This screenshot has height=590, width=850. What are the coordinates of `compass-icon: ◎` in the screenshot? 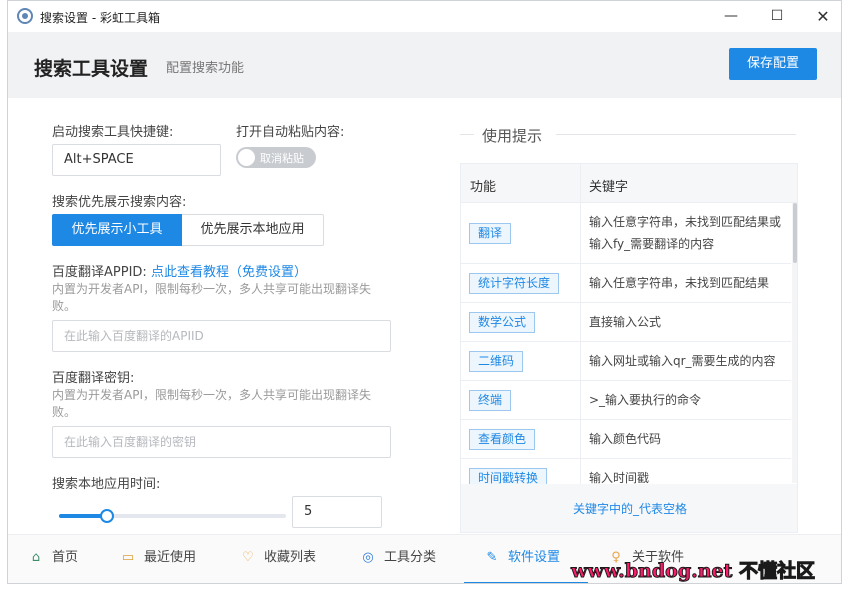 It's located at (368, 557).